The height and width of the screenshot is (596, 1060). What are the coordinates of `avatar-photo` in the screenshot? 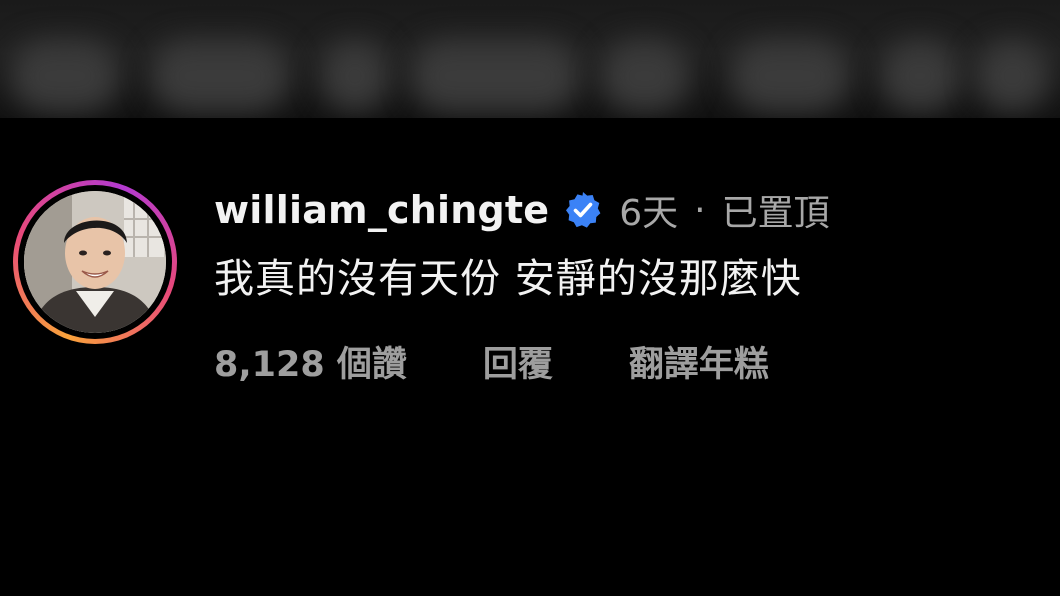 It's located at (95, 262).